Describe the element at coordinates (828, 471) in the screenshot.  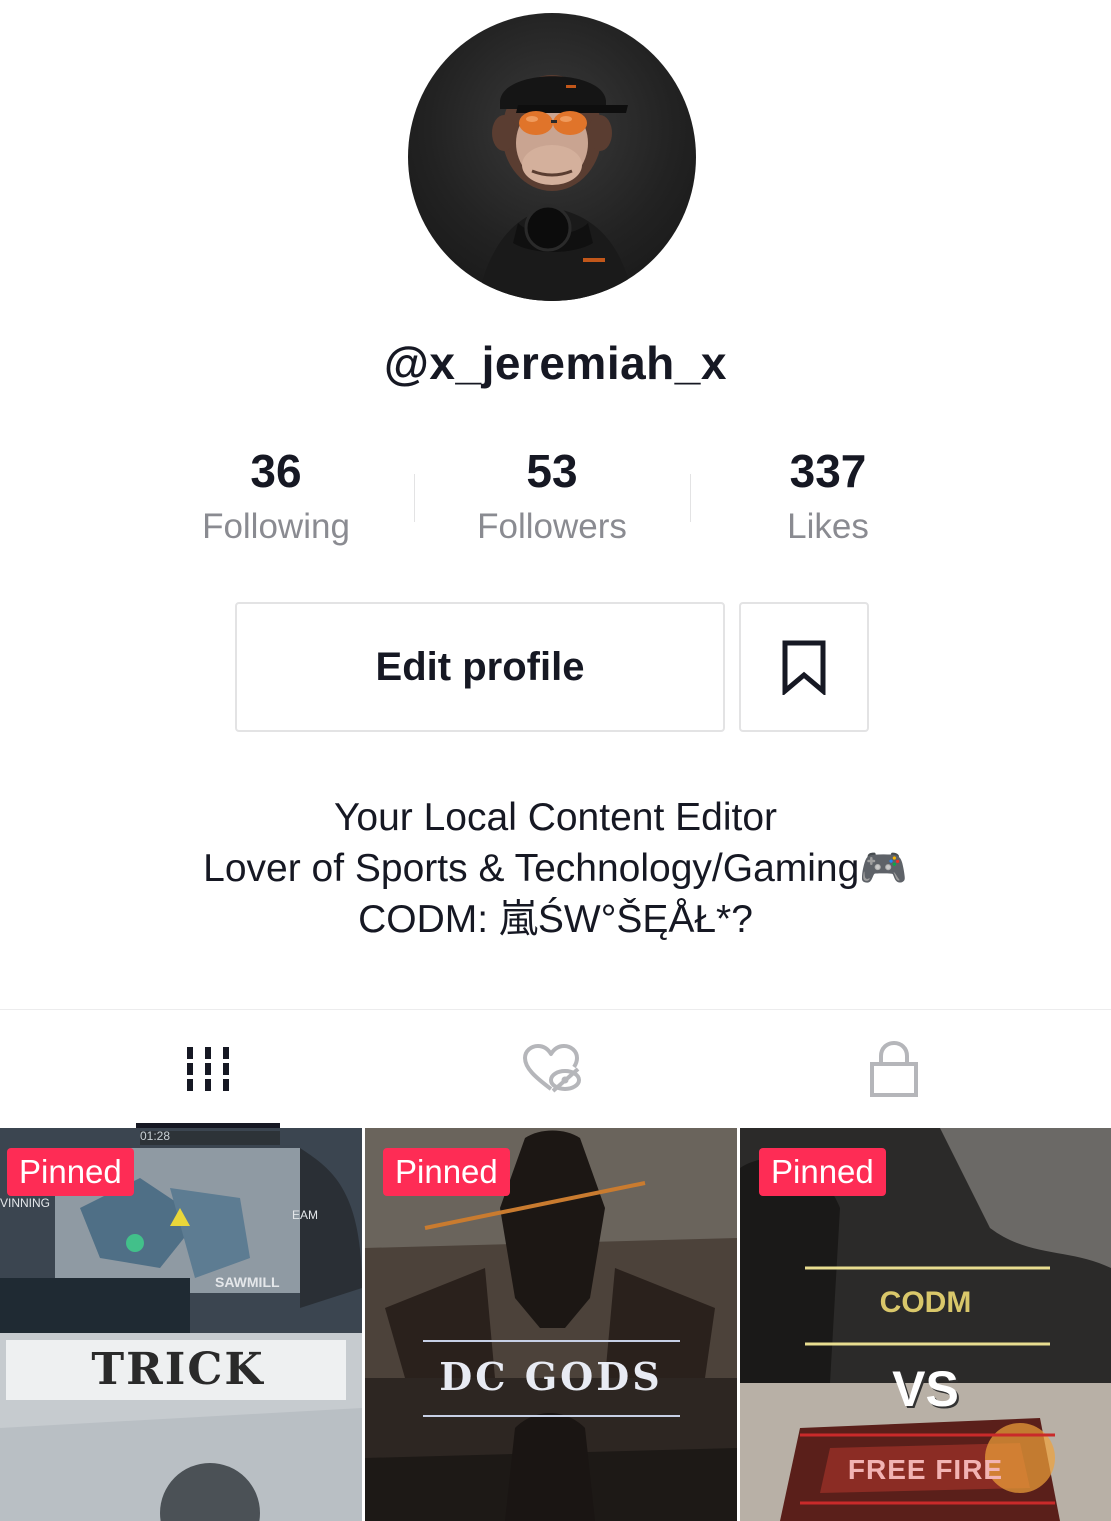
I see `likes-count: 337` at that location.